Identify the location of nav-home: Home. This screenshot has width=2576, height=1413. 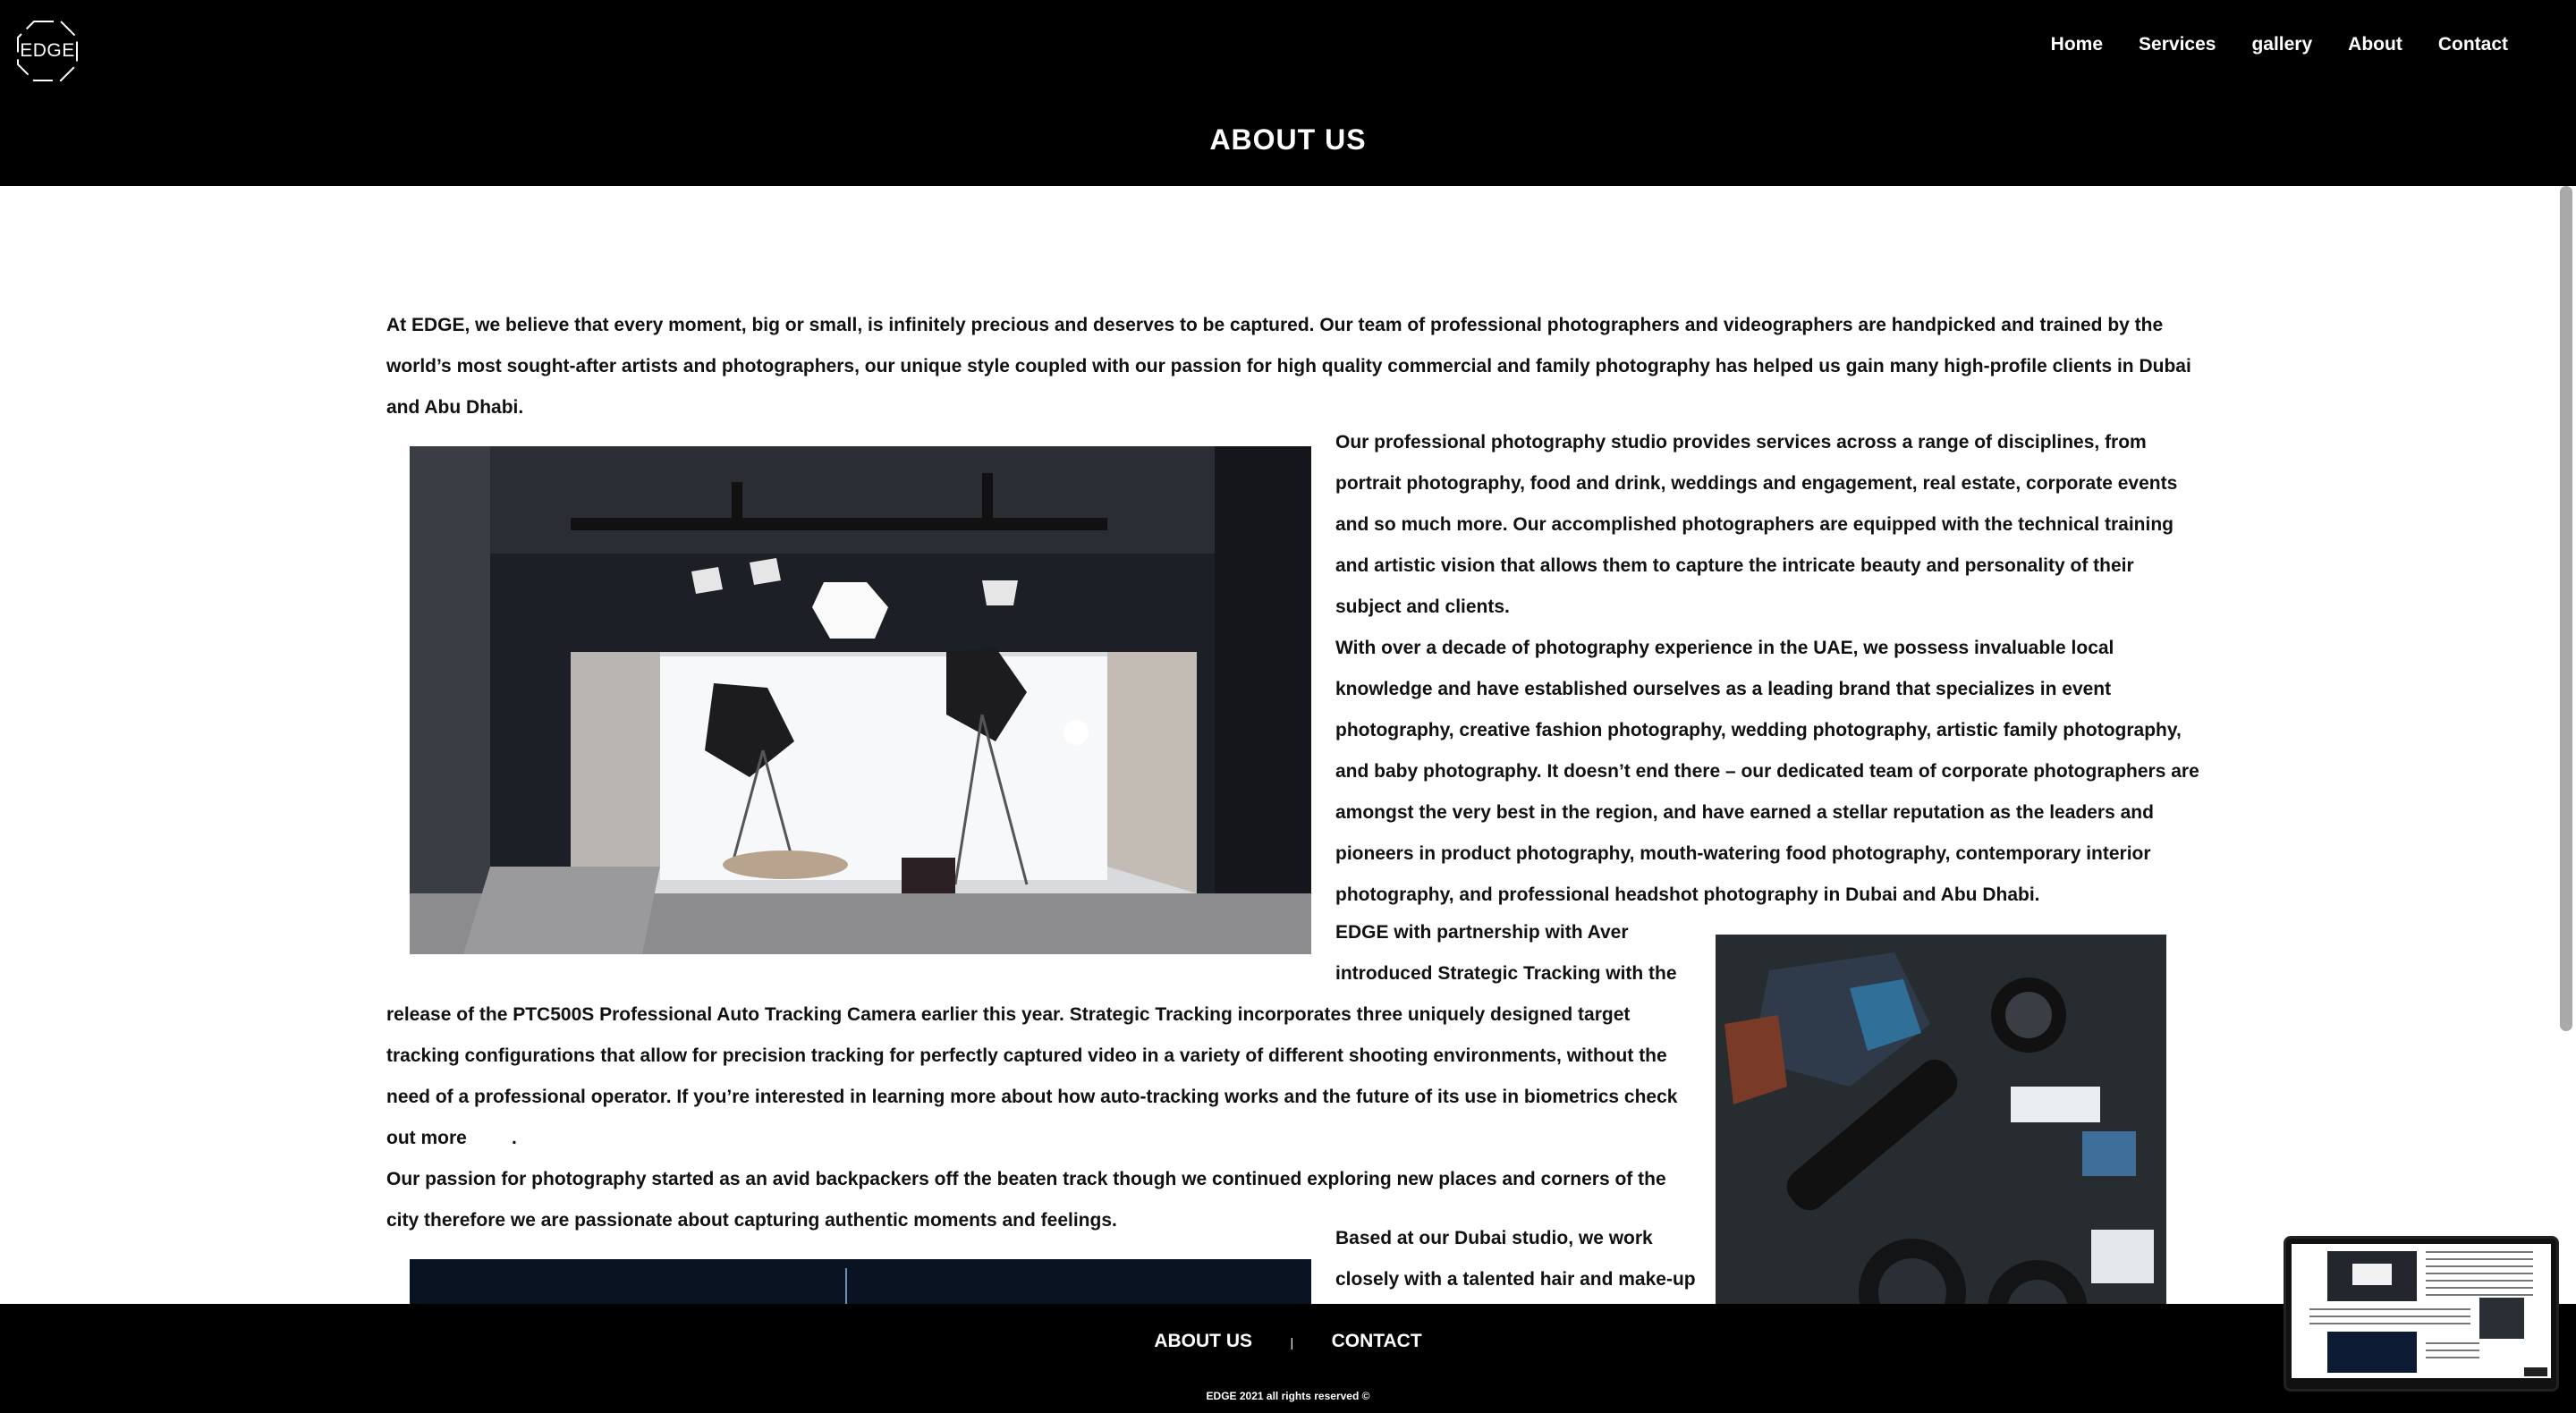
(2077, 44).